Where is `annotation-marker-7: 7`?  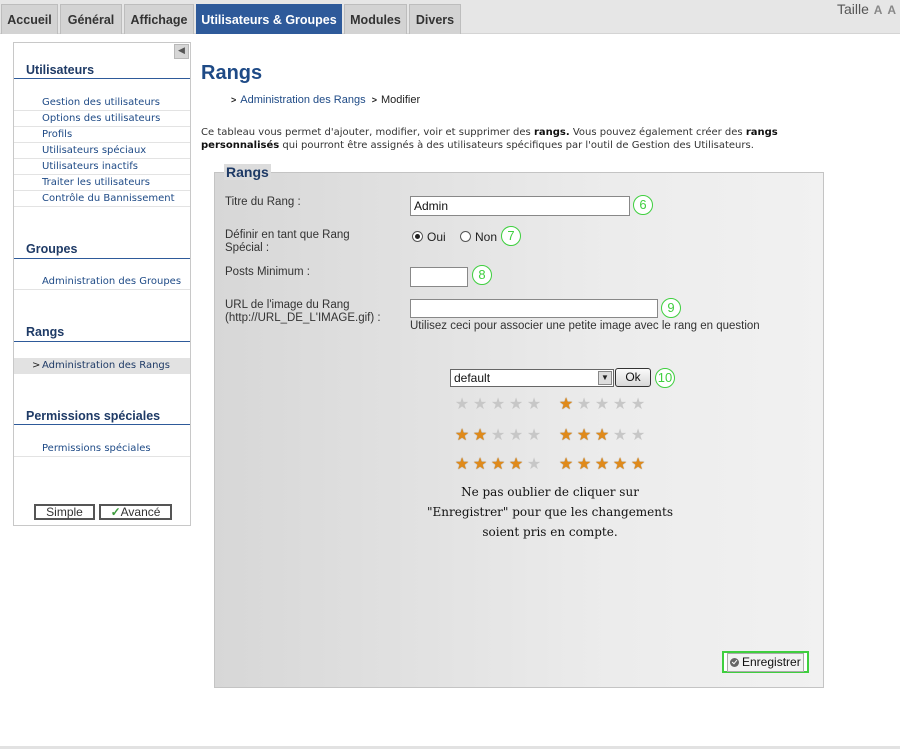
annotation-marker-7: 7 is located at coordinates (511, 236).